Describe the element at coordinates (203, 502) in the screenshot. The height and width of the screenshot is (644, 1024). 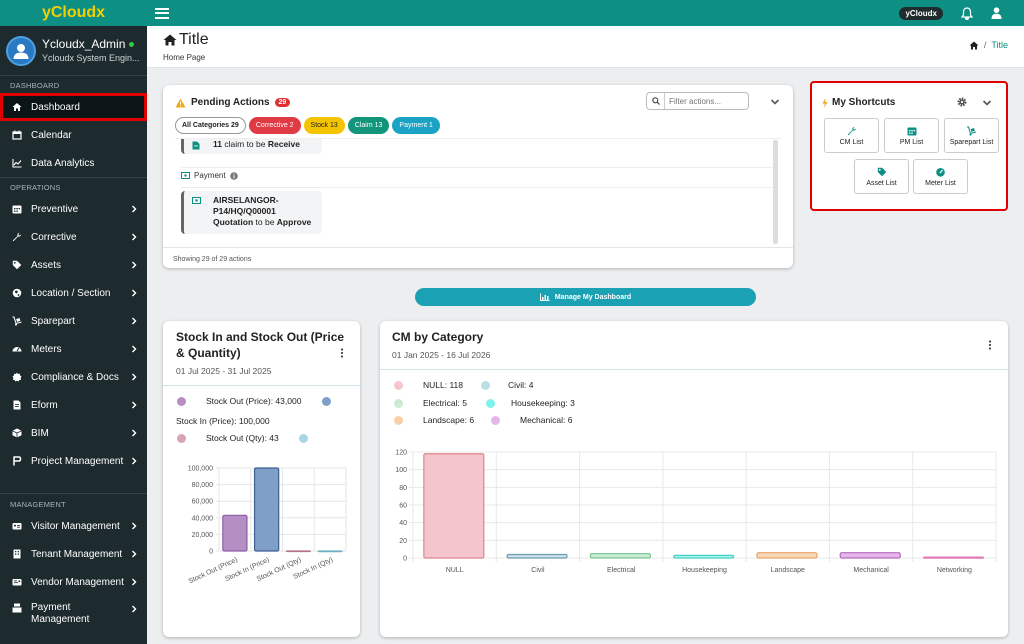
I see `y-tick-label: 60,000` at that location.